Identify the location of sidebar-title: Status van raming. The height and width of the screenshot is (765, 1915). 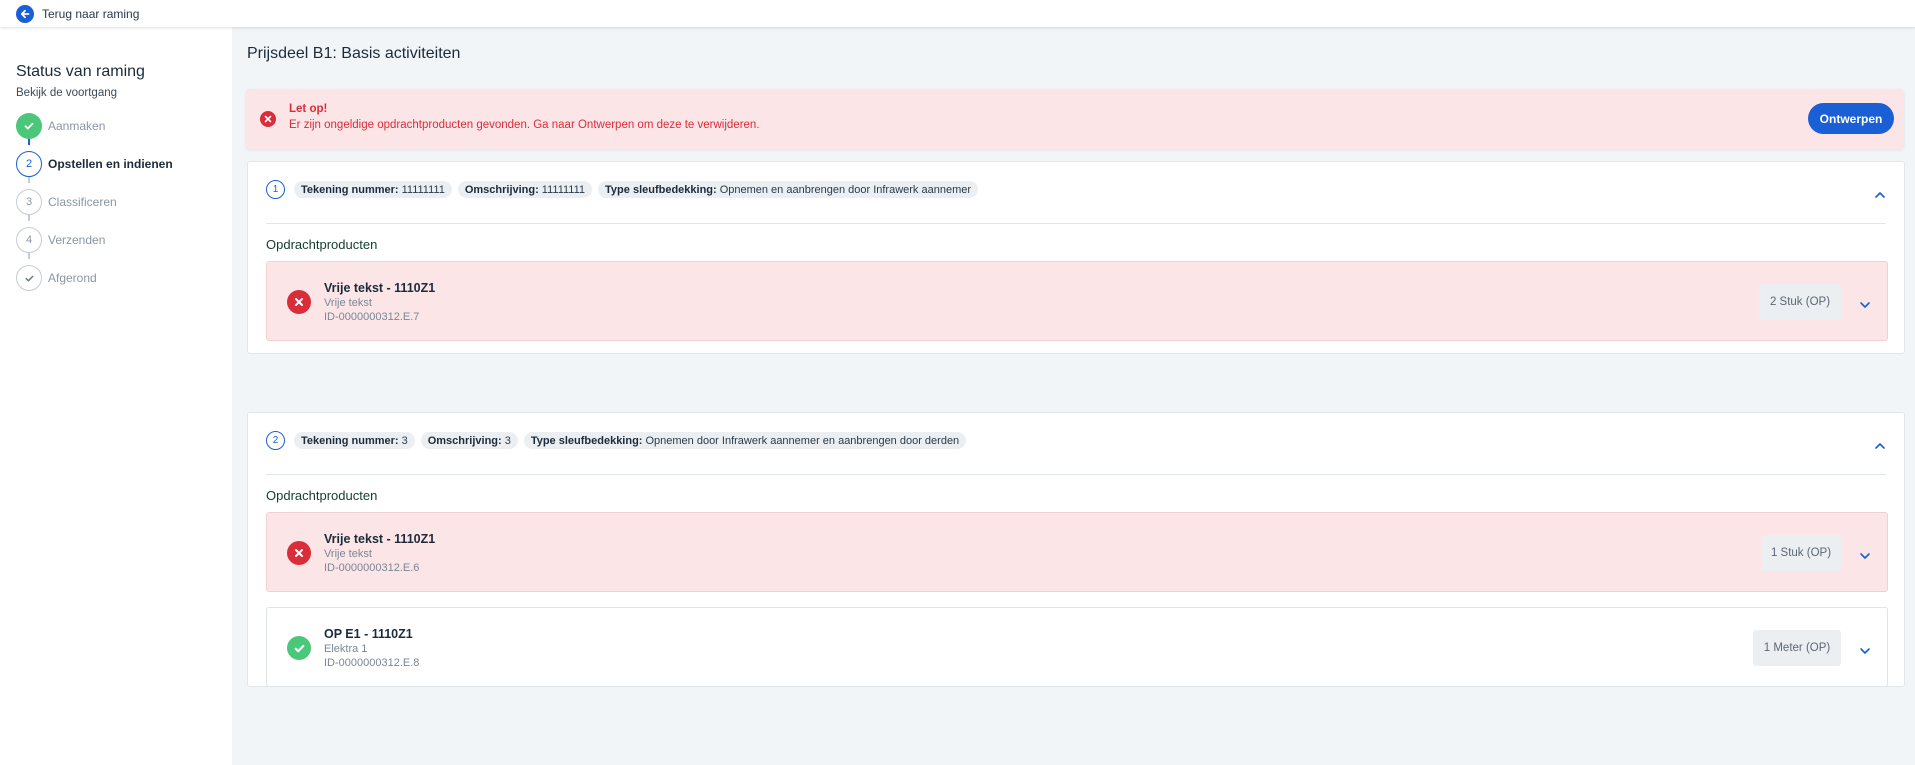
(80, 71).